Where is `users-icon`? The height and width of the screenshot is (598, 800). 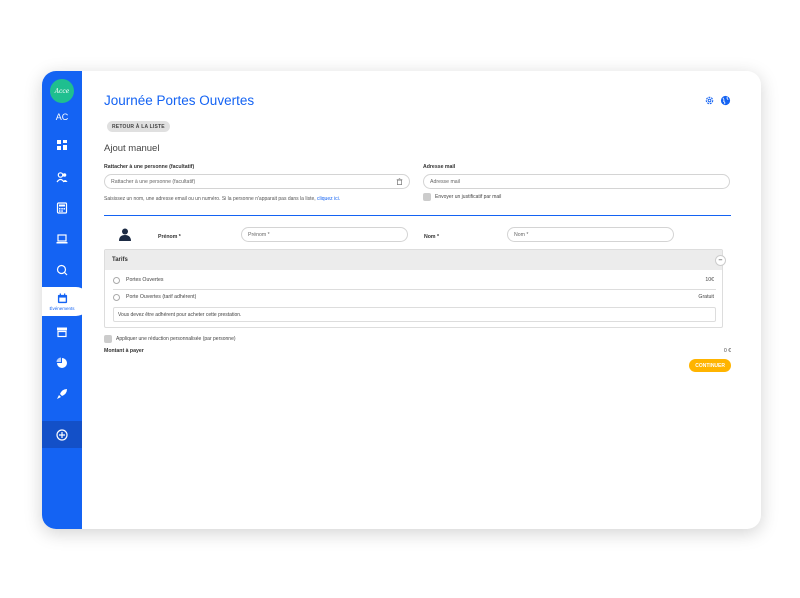 users-icon is located at coordinates (62, 177).